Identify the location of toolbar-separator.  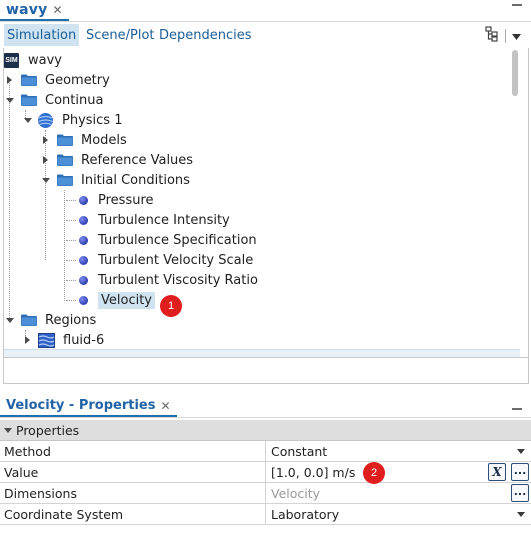
(505, 36).